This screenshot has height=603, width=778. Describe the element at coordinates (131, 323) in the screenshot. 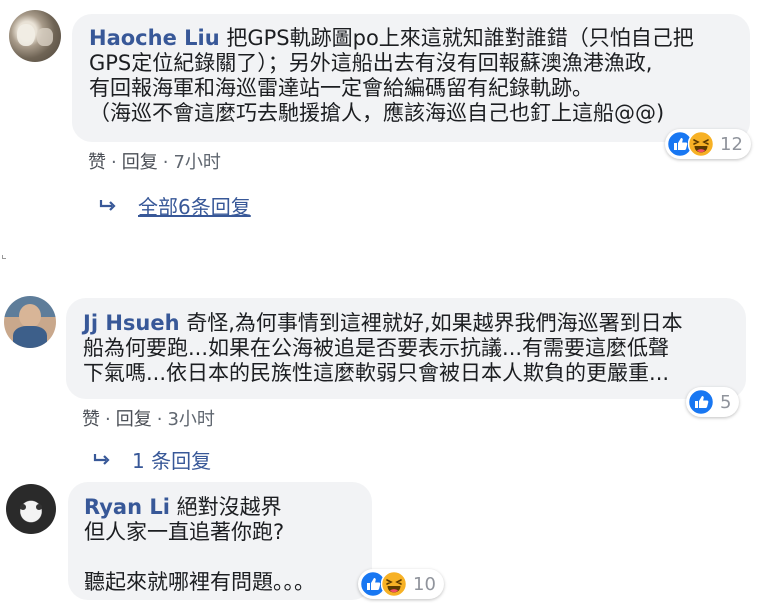

I see `comment-author: Jj Hsueh` at that location.